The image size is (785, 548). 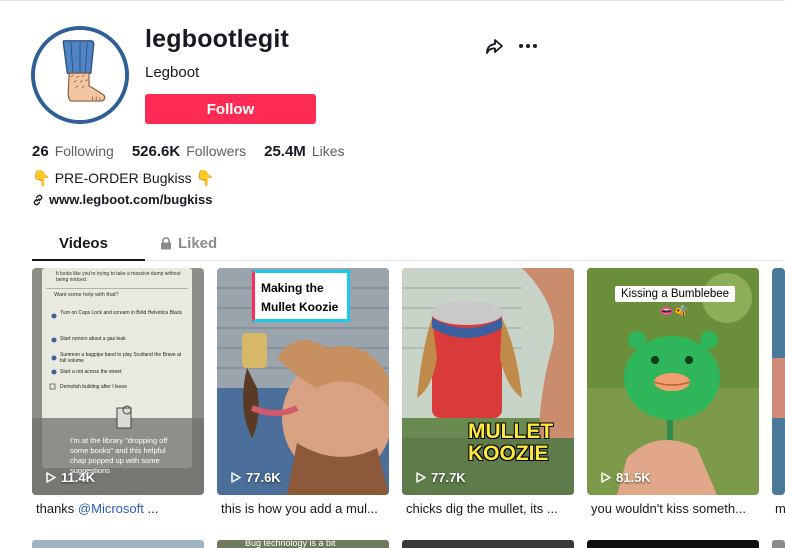 I want to click on link-icon, so click(x=38, y=199).